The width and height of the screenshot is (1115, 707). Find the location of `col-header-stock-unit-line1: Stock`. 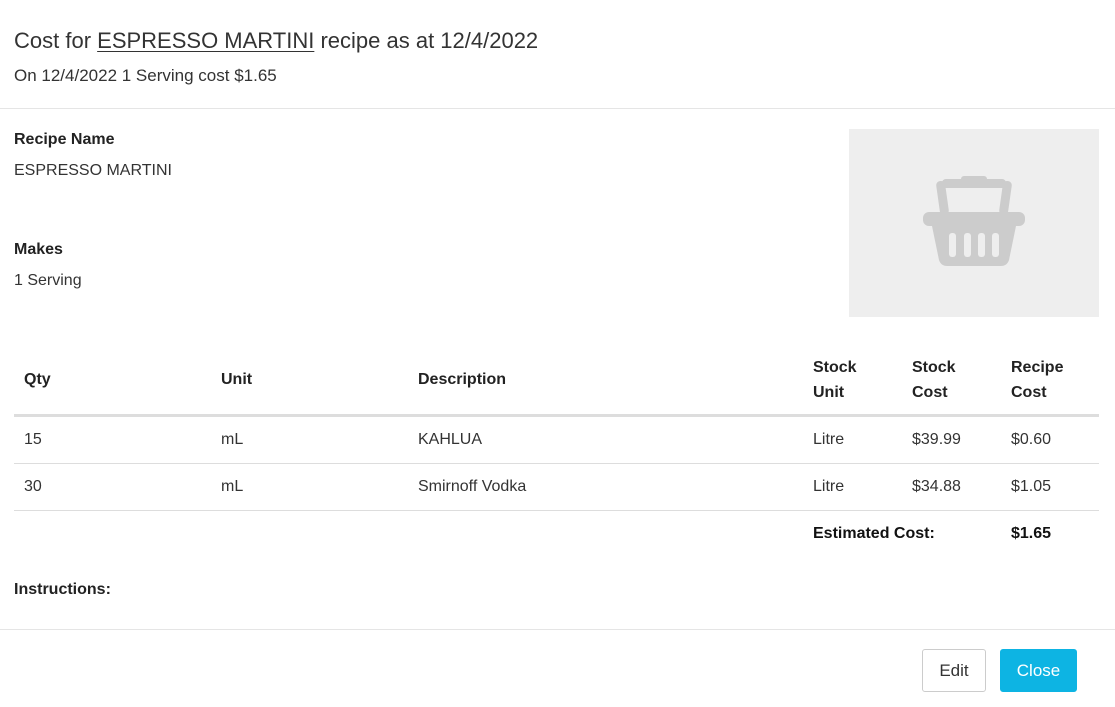

col-header-stock-unit-line1: Stock is located at coordinates (835, 367).